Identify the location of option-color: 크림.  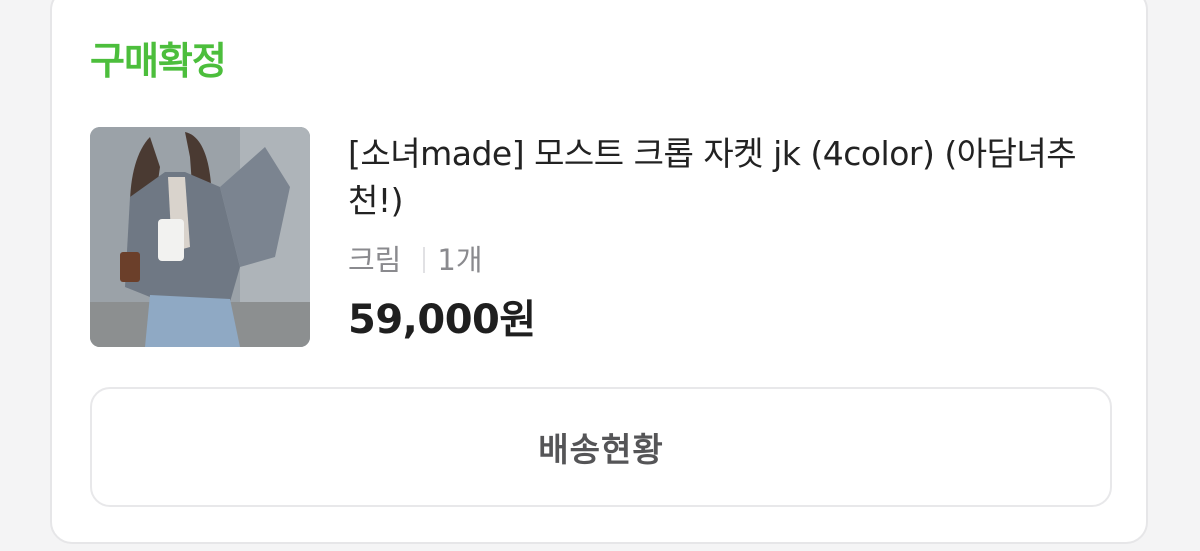
(375, 260).